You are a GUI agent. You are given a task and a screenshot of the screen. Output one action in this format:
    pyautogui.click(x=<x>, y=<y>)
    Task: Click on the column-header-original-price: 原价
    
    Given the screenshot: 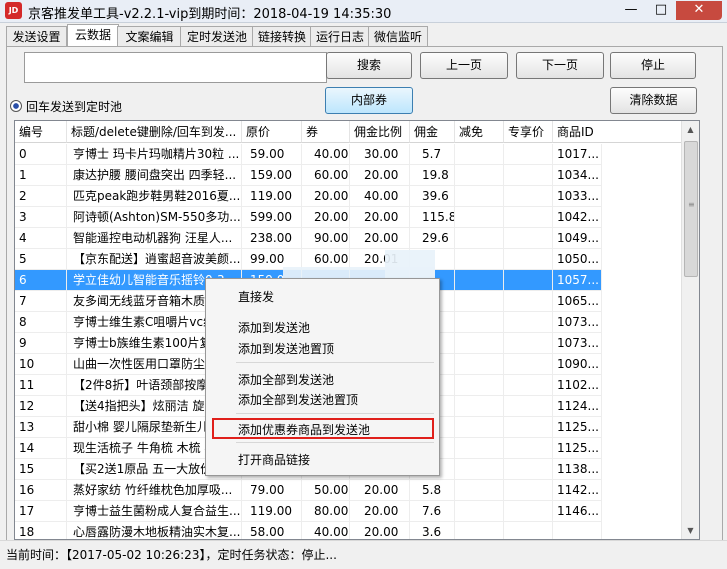 What is the action you would take?
    pyautogui.click(x=272, y=132)
    